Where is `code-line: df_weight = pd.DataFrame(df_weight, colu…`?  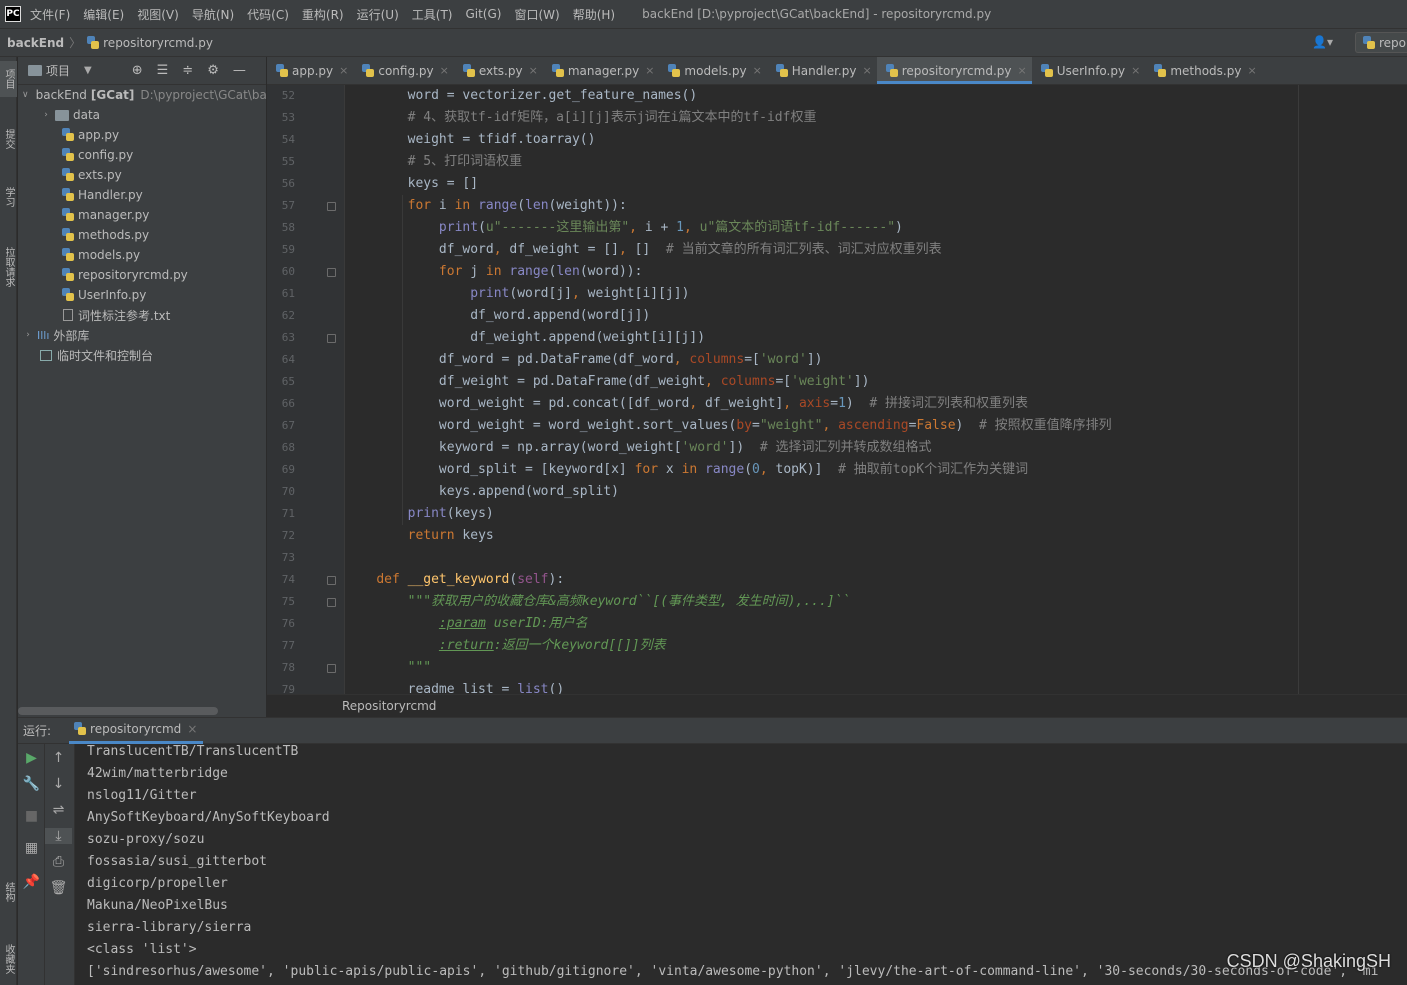
code-line: df_weight = pd.DataFrame(df_weight, colu… is located at coordinates (607, 381).